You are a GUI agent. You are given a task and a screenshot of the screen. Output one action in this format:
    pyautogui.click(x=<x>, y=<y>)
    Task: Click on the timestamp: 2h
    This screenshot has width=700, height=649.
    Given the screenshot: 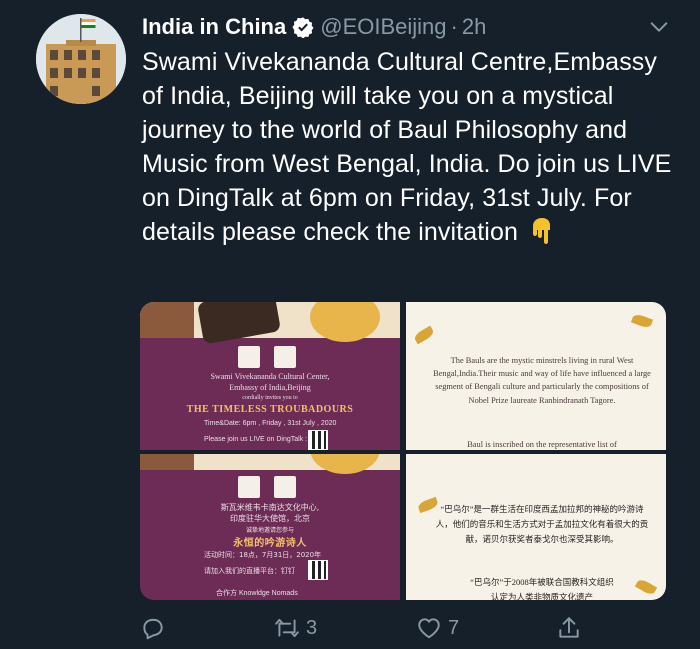 What is the action you would take?
    pyautogui.click(x=474, y=27)
    